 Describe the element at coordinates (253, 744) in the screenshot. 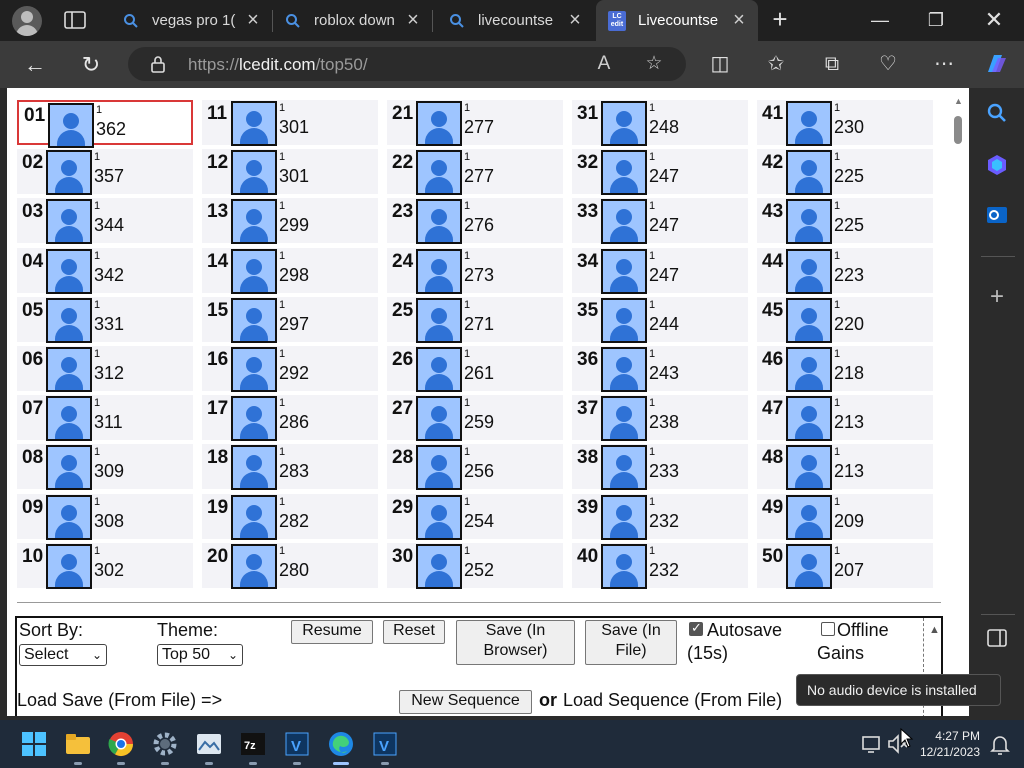

I see `7zip-icon: 7z` at that location.